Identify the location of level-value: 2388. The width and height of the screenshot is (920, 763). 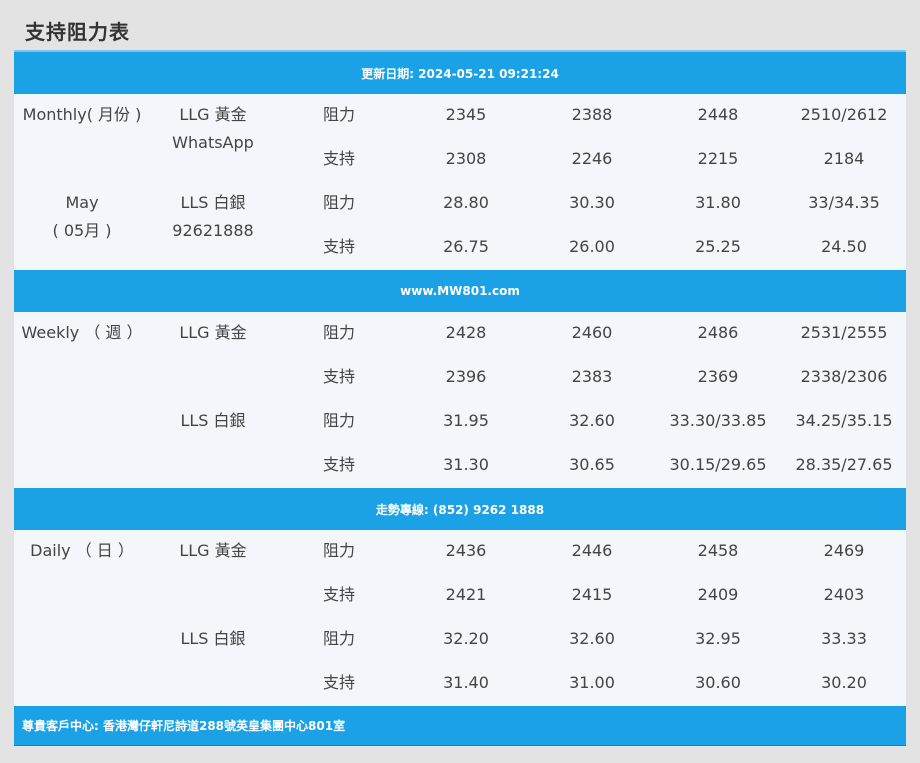
(592, 114).